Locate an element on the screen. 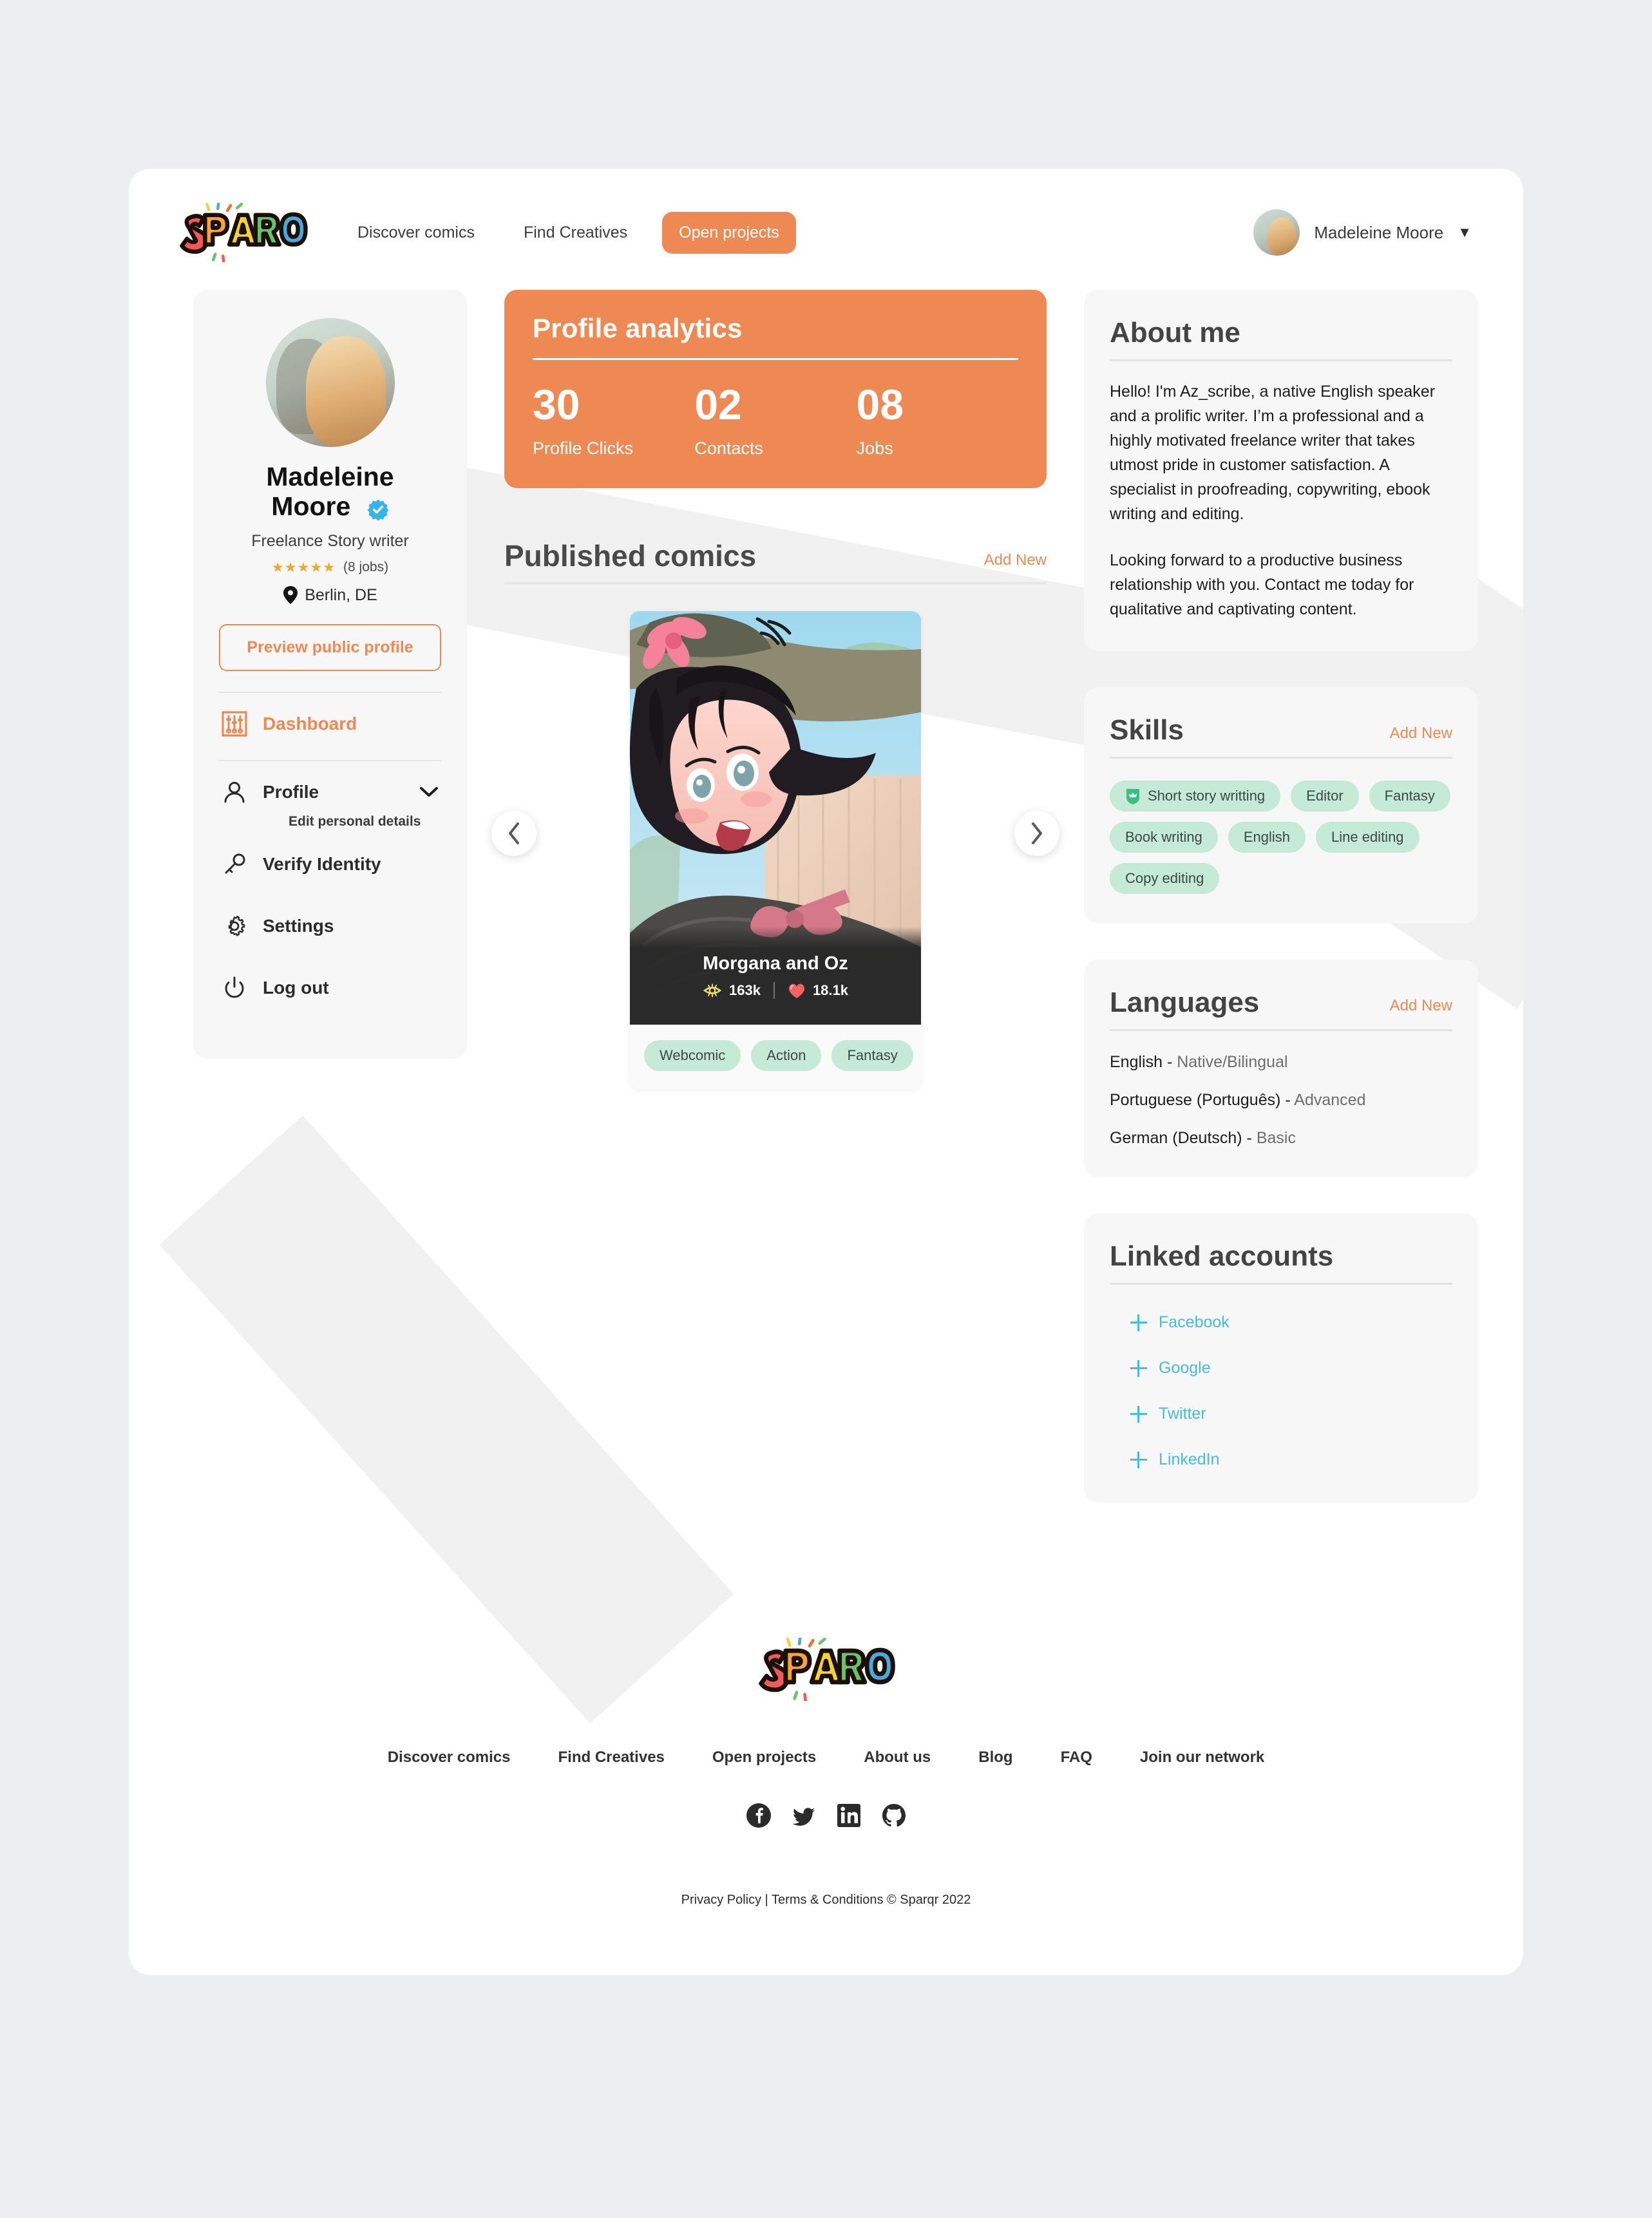 The height and width of the screenshot is (2218, 1652). sidebar-item-verify-identity: Verify Identity is located at coordinates (330, 864).